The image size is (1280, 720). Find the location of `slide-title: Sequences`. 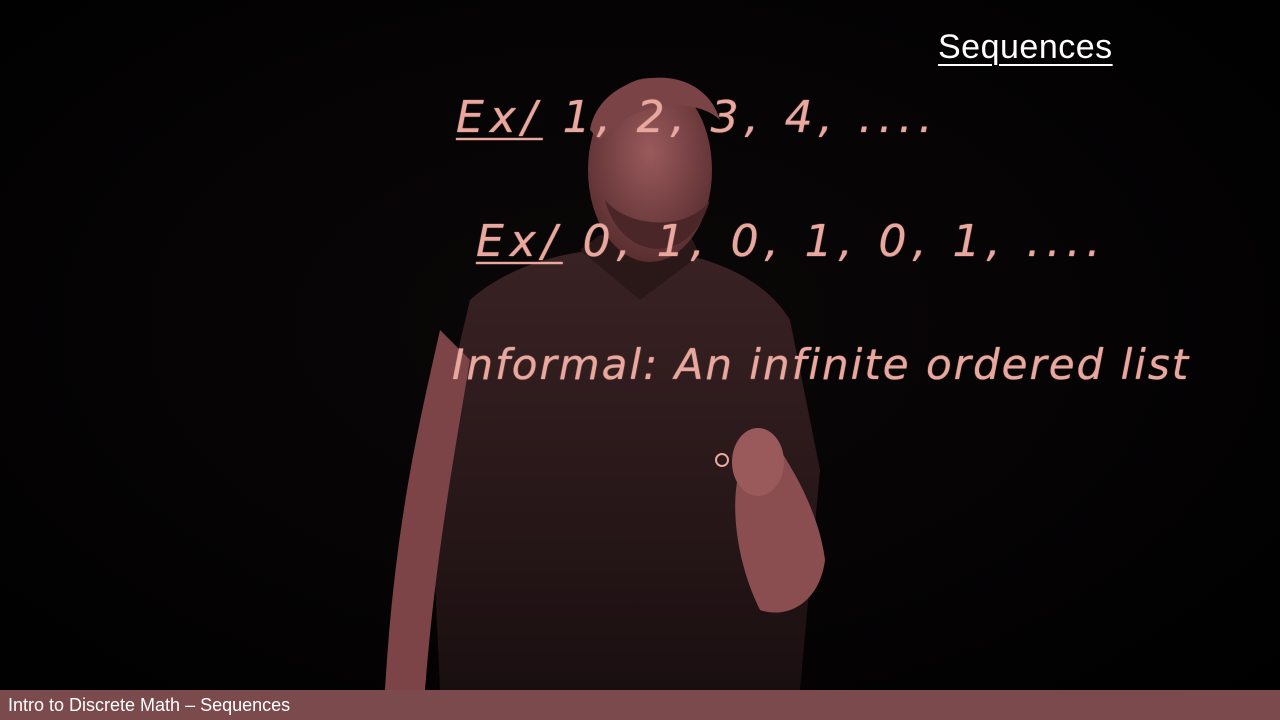

slide-title: Sequences is located at coordinates (1025, 47).